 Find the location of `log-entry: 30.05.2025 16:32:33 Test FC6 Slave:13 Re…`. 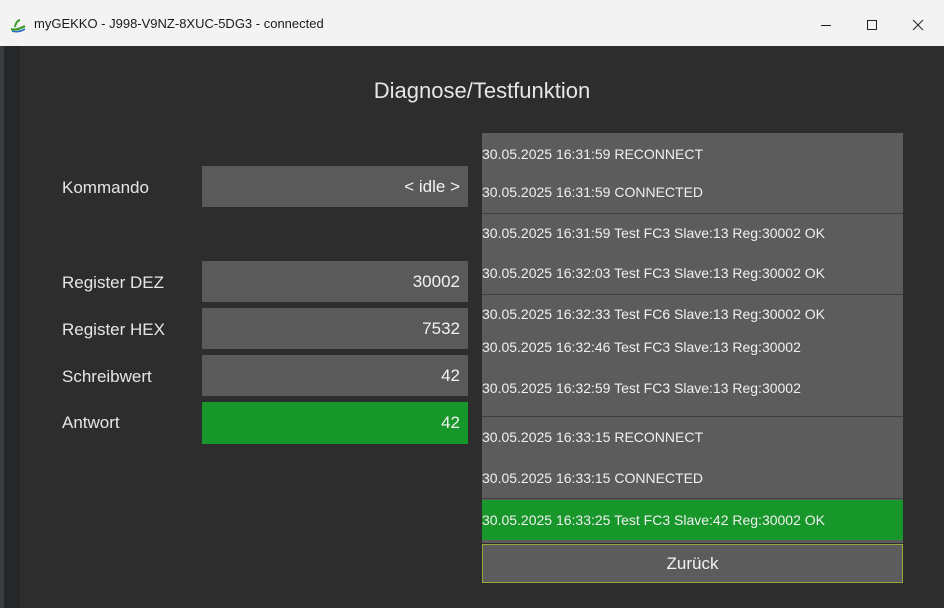

log-entry: 30.05.2025 16:32:33 Test FC6 Slave:13 Re… is located at coordinates (653, 314).